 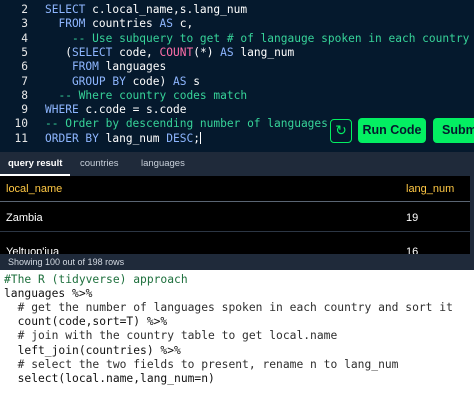 What do you see at coordinates (237, 262) in the screenshot?
I see `row-count-footer: Showing 100 out of 198 rows` at bounding box center [237, 262].